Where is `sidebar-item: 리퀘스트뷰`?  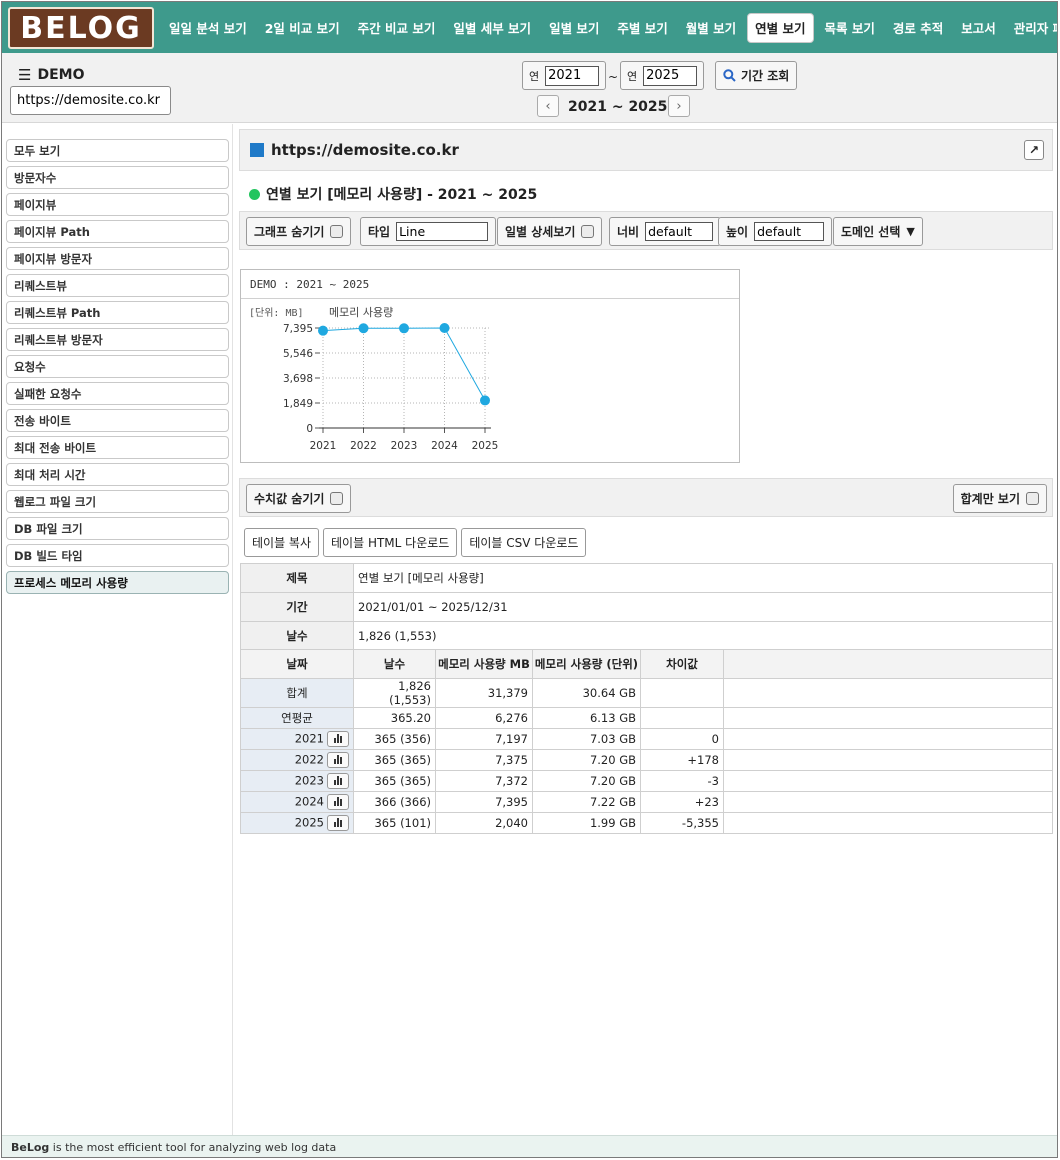 sidebar-item: 리퀘스트뷰 is located at coordinates (117, 285).